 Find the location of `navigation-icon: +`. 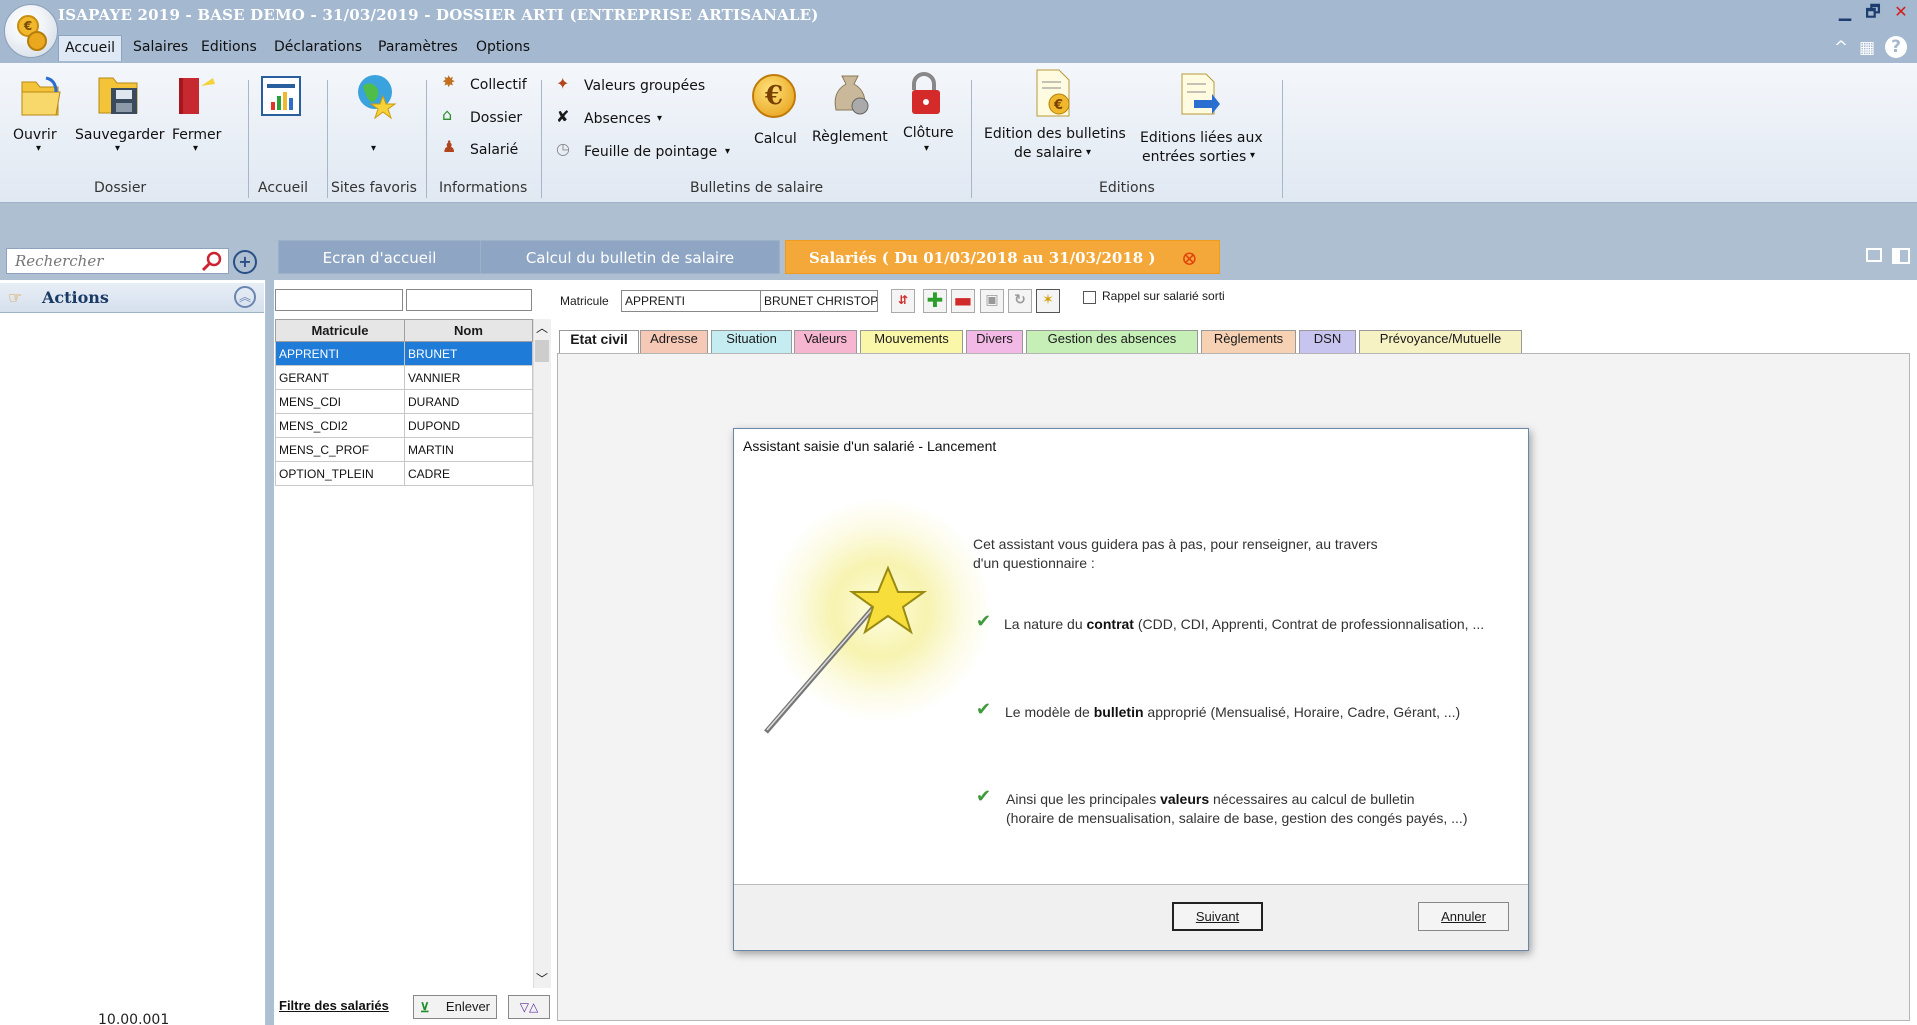

navigation-icon: + is located at coordinates (245, 262).